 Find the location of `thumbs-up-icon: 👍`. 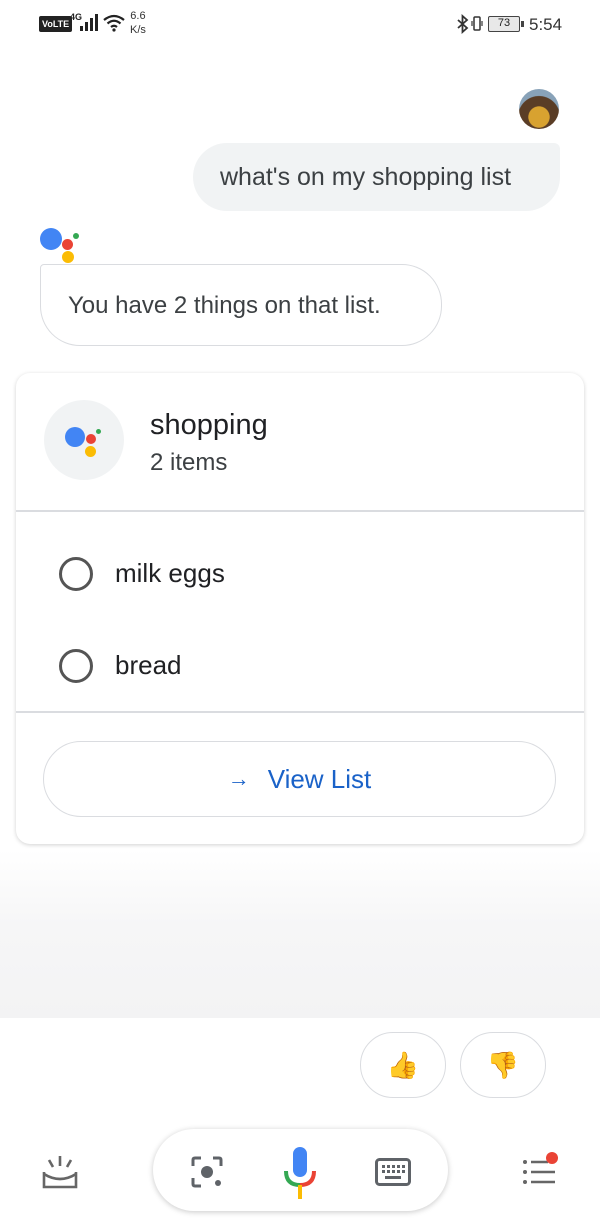

thumbs-up-icon: 👍 is located at coordinates (403, 1064).